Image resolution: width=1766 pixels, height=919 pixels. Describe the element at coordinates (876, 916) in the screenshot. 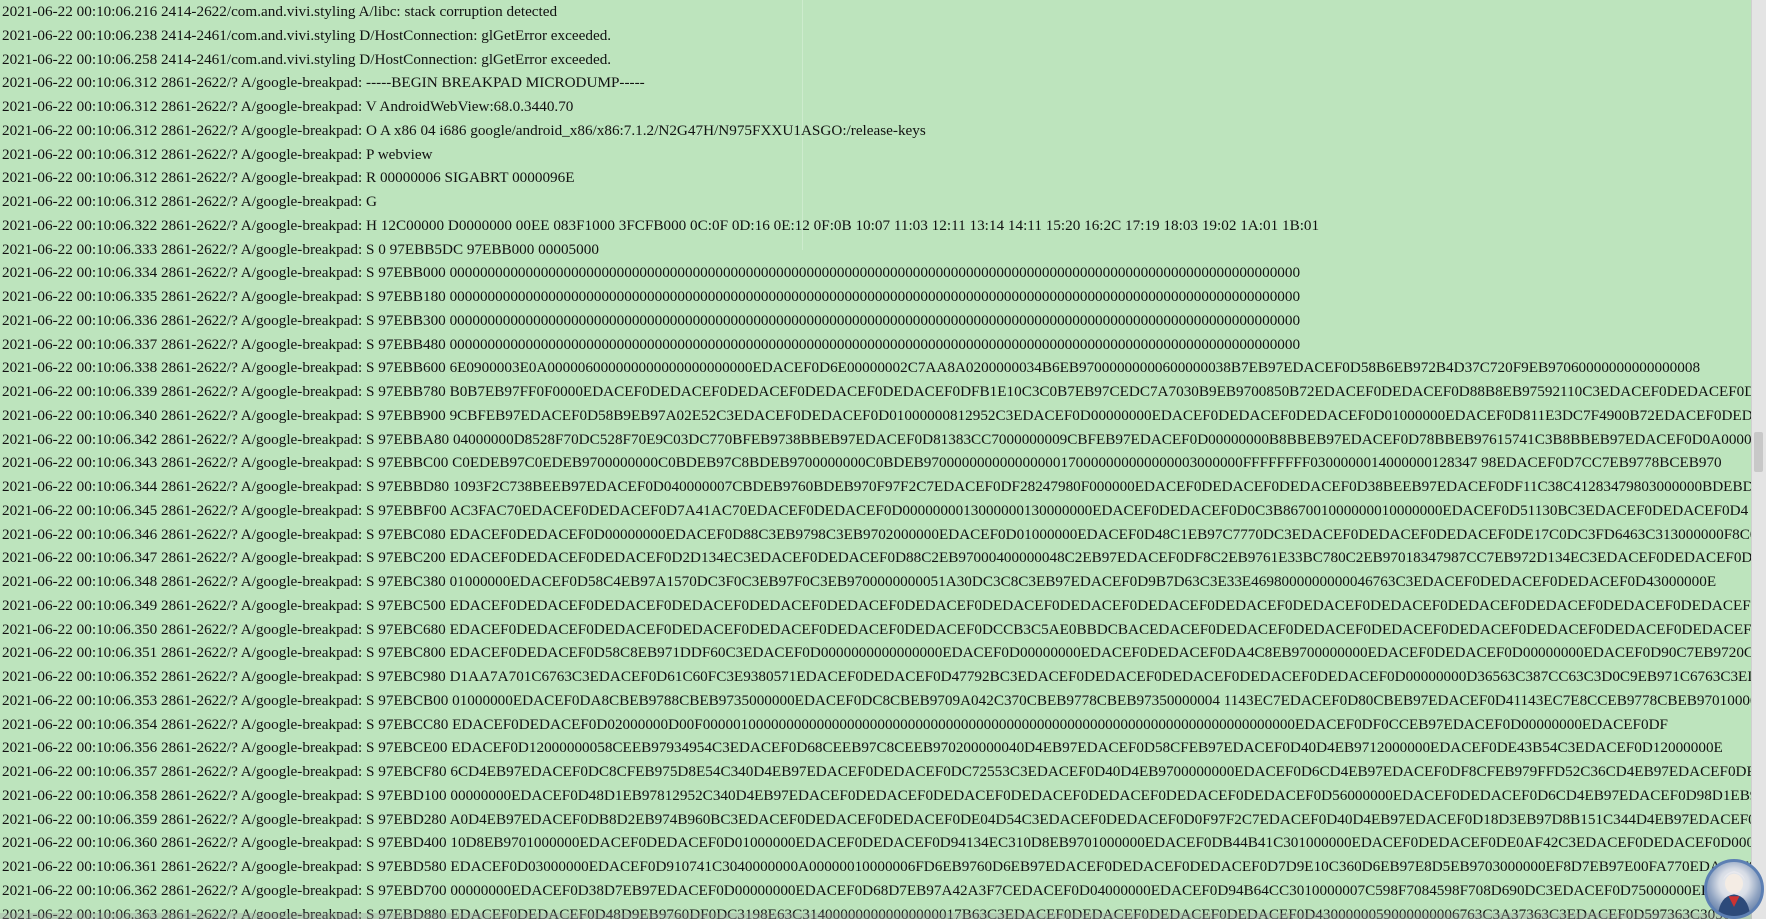

I see `horizontal-scrollbar` at that location.